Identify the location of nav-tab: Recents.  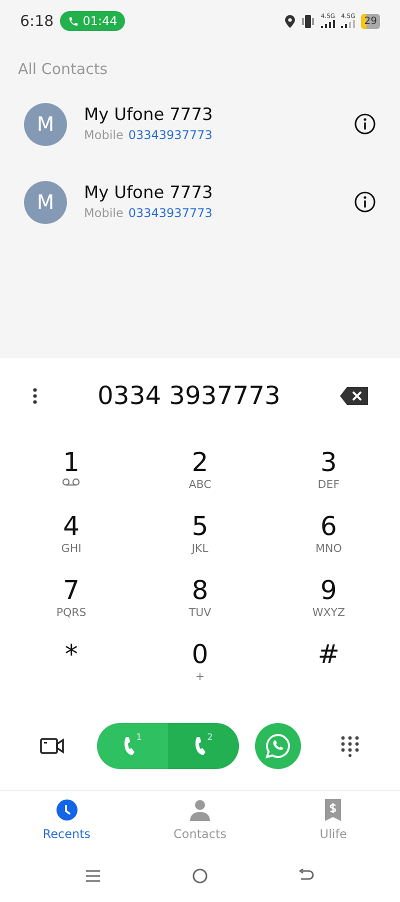
(67, 820).